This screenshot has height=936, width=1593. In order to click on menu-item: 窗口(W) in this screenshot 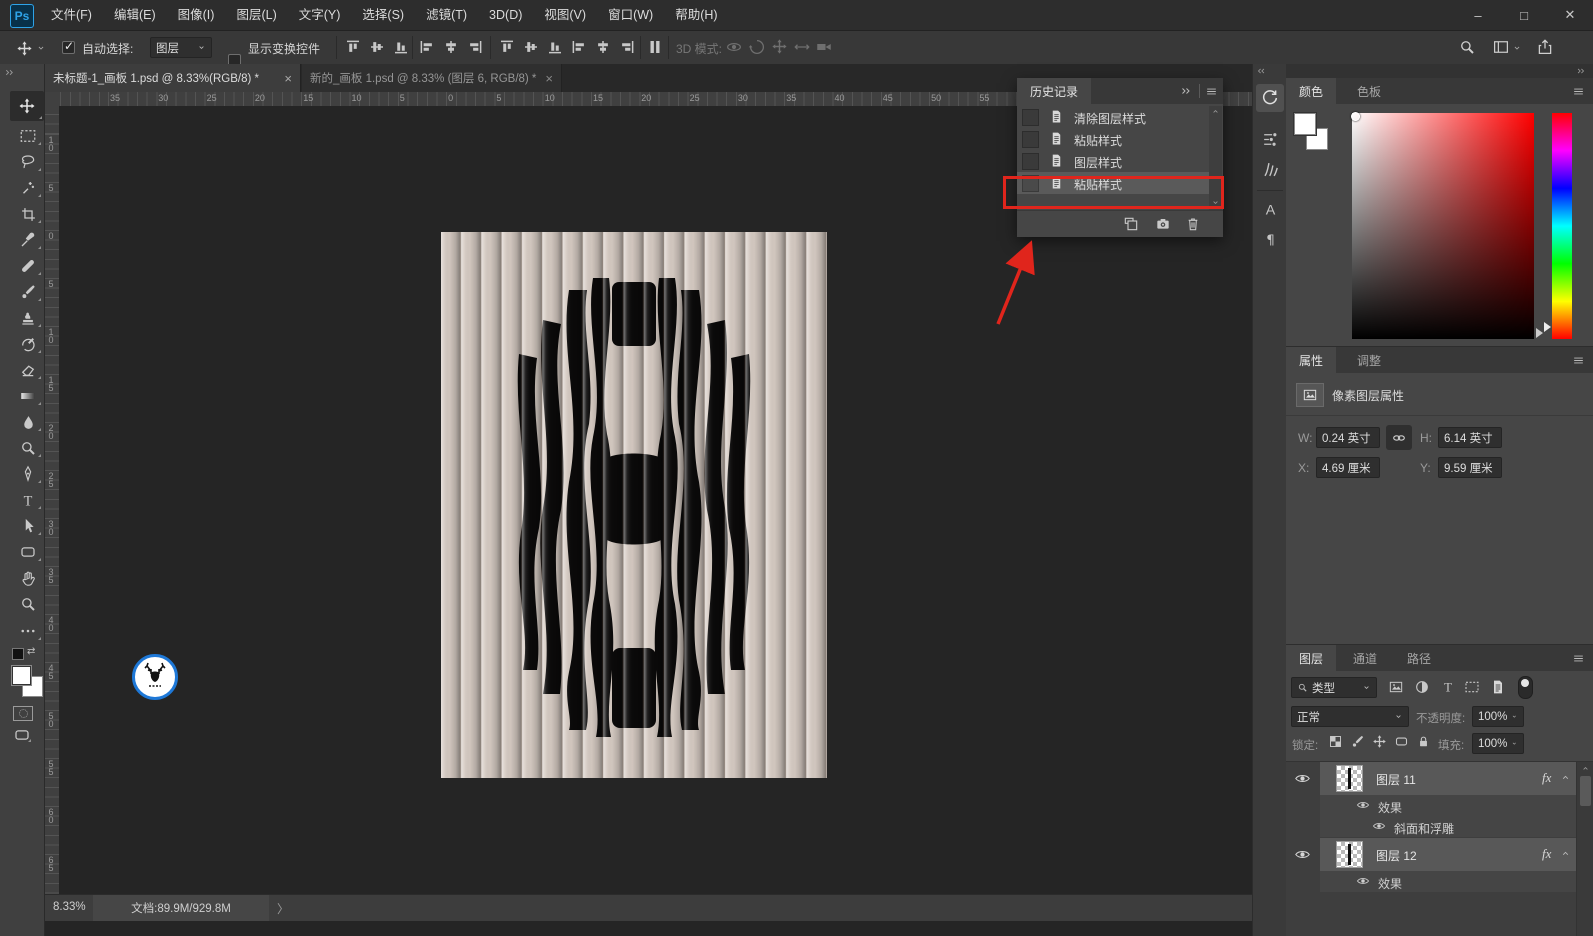, I will do `click(630, 15)`.